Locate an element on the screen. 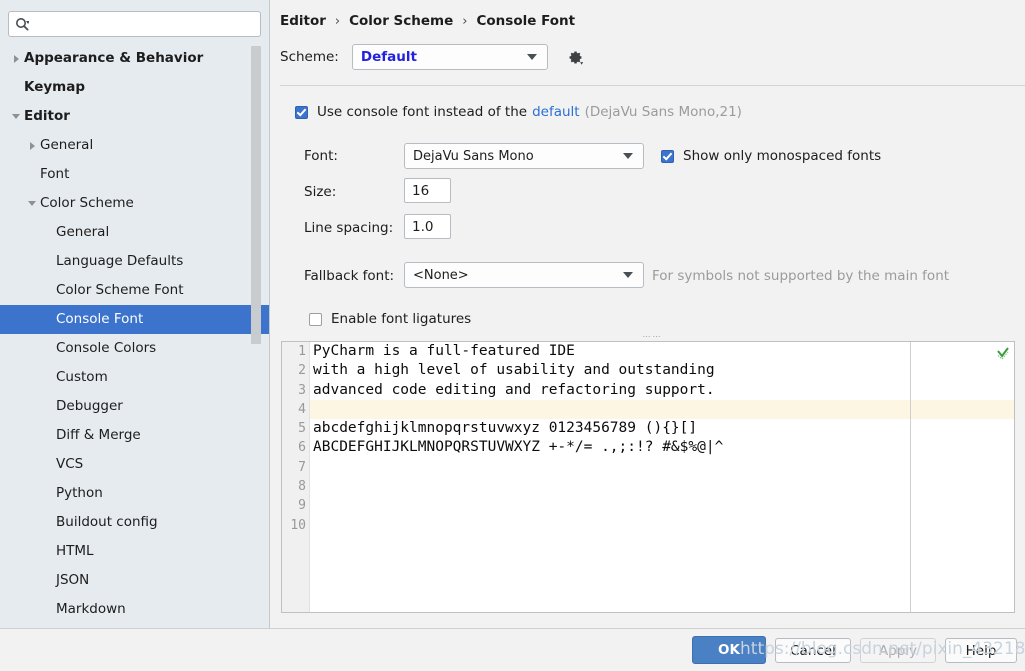 The height and width of the screenshot is (671, 1025). sidebar-item-label: Editor is located at coordinates (47, 116).